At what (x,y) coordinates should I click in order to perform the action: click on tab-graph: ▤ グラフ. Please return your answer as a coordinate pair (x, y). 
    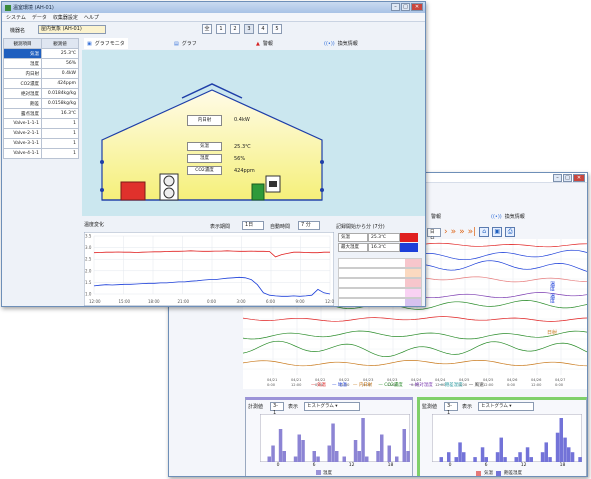
    Looking at the image, I should click on (185, 43).